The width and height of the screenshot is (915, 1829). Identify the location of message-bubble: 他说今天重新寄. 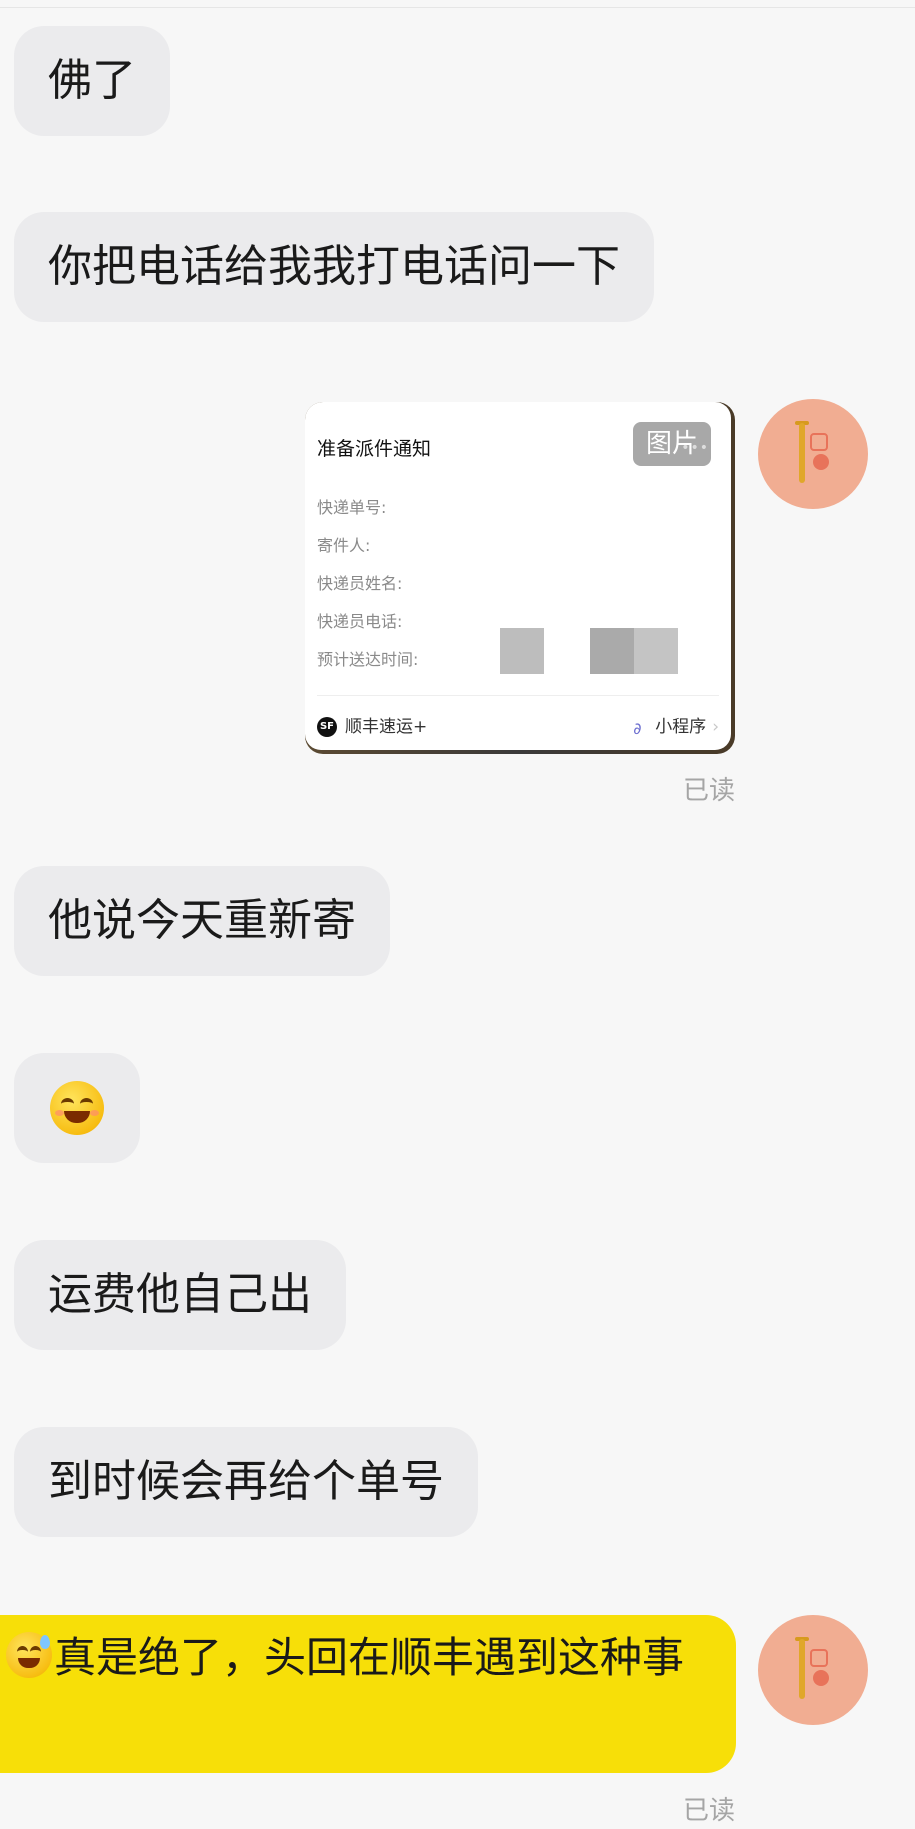
(202, 921).